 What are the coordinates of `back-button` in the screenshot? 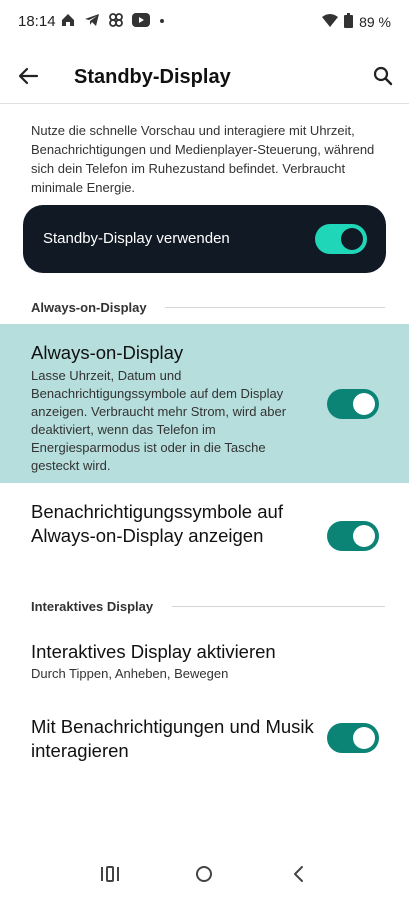 It's located at (28, 78).